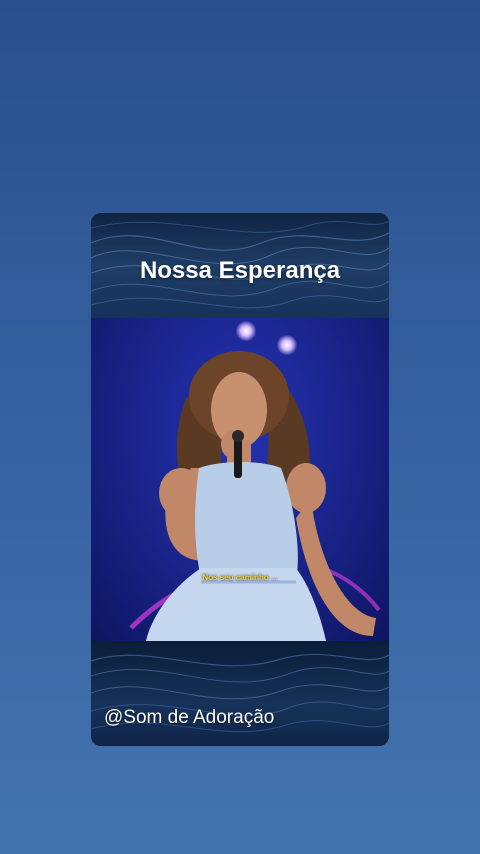 The height and width of the screenshot is (854, 480). What do you see at coordinates (189, 718) in the screenshot?
I see `channel-handle: @Som de Adoração` at bounding box center [189, 718].